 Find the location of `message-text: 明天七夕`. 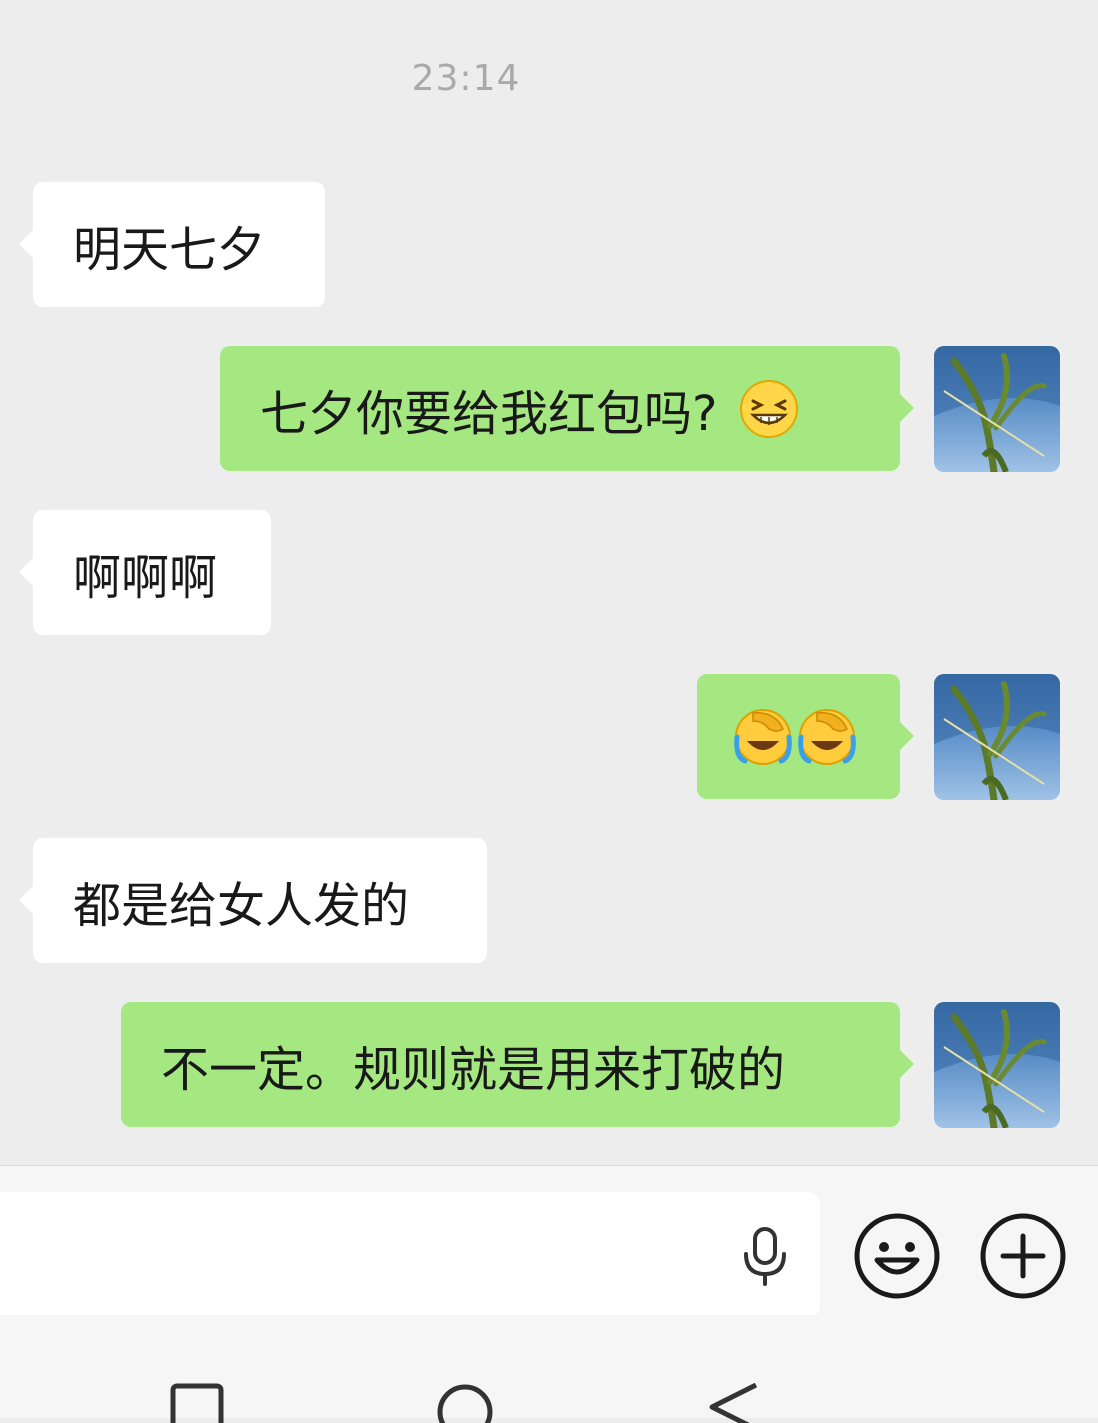

message-text: 明天七夕 is located at coordinates (169, 249).